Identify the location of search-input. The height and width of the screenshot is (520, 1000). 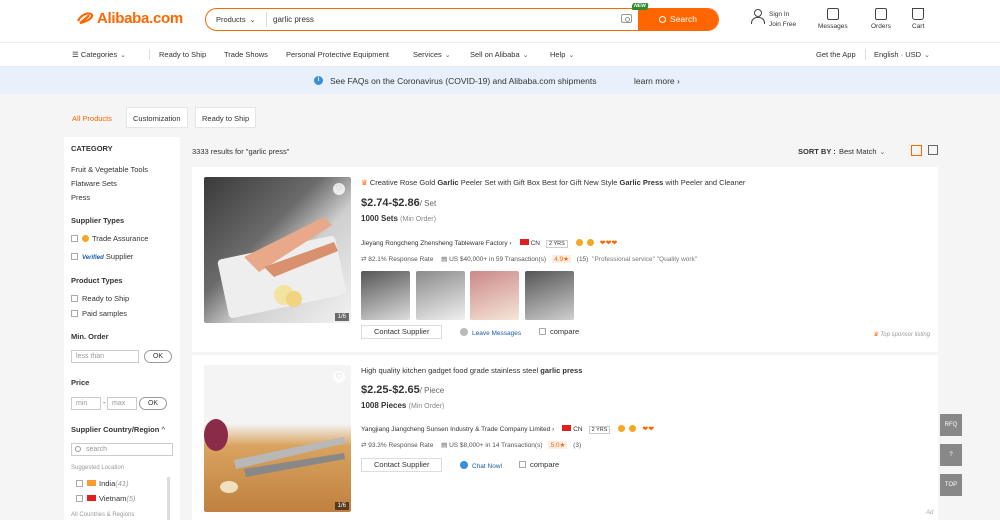
(441, 19).